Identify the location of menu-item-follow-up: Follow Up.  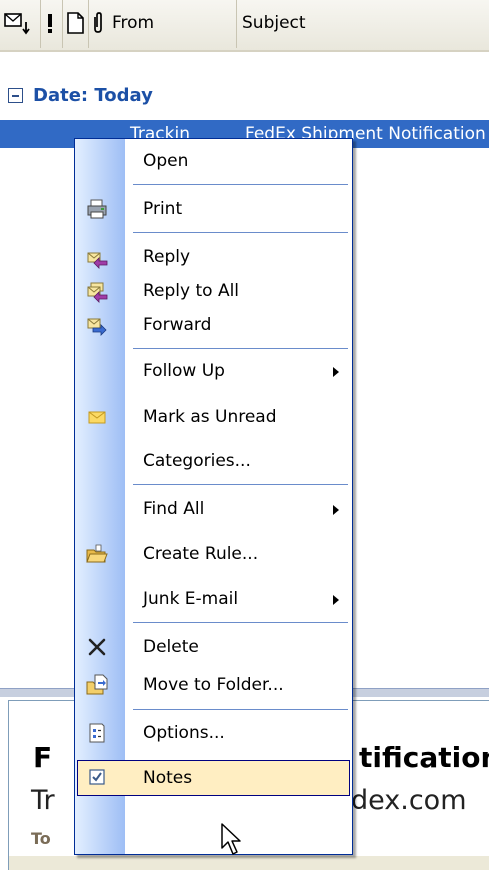
(213, 371).